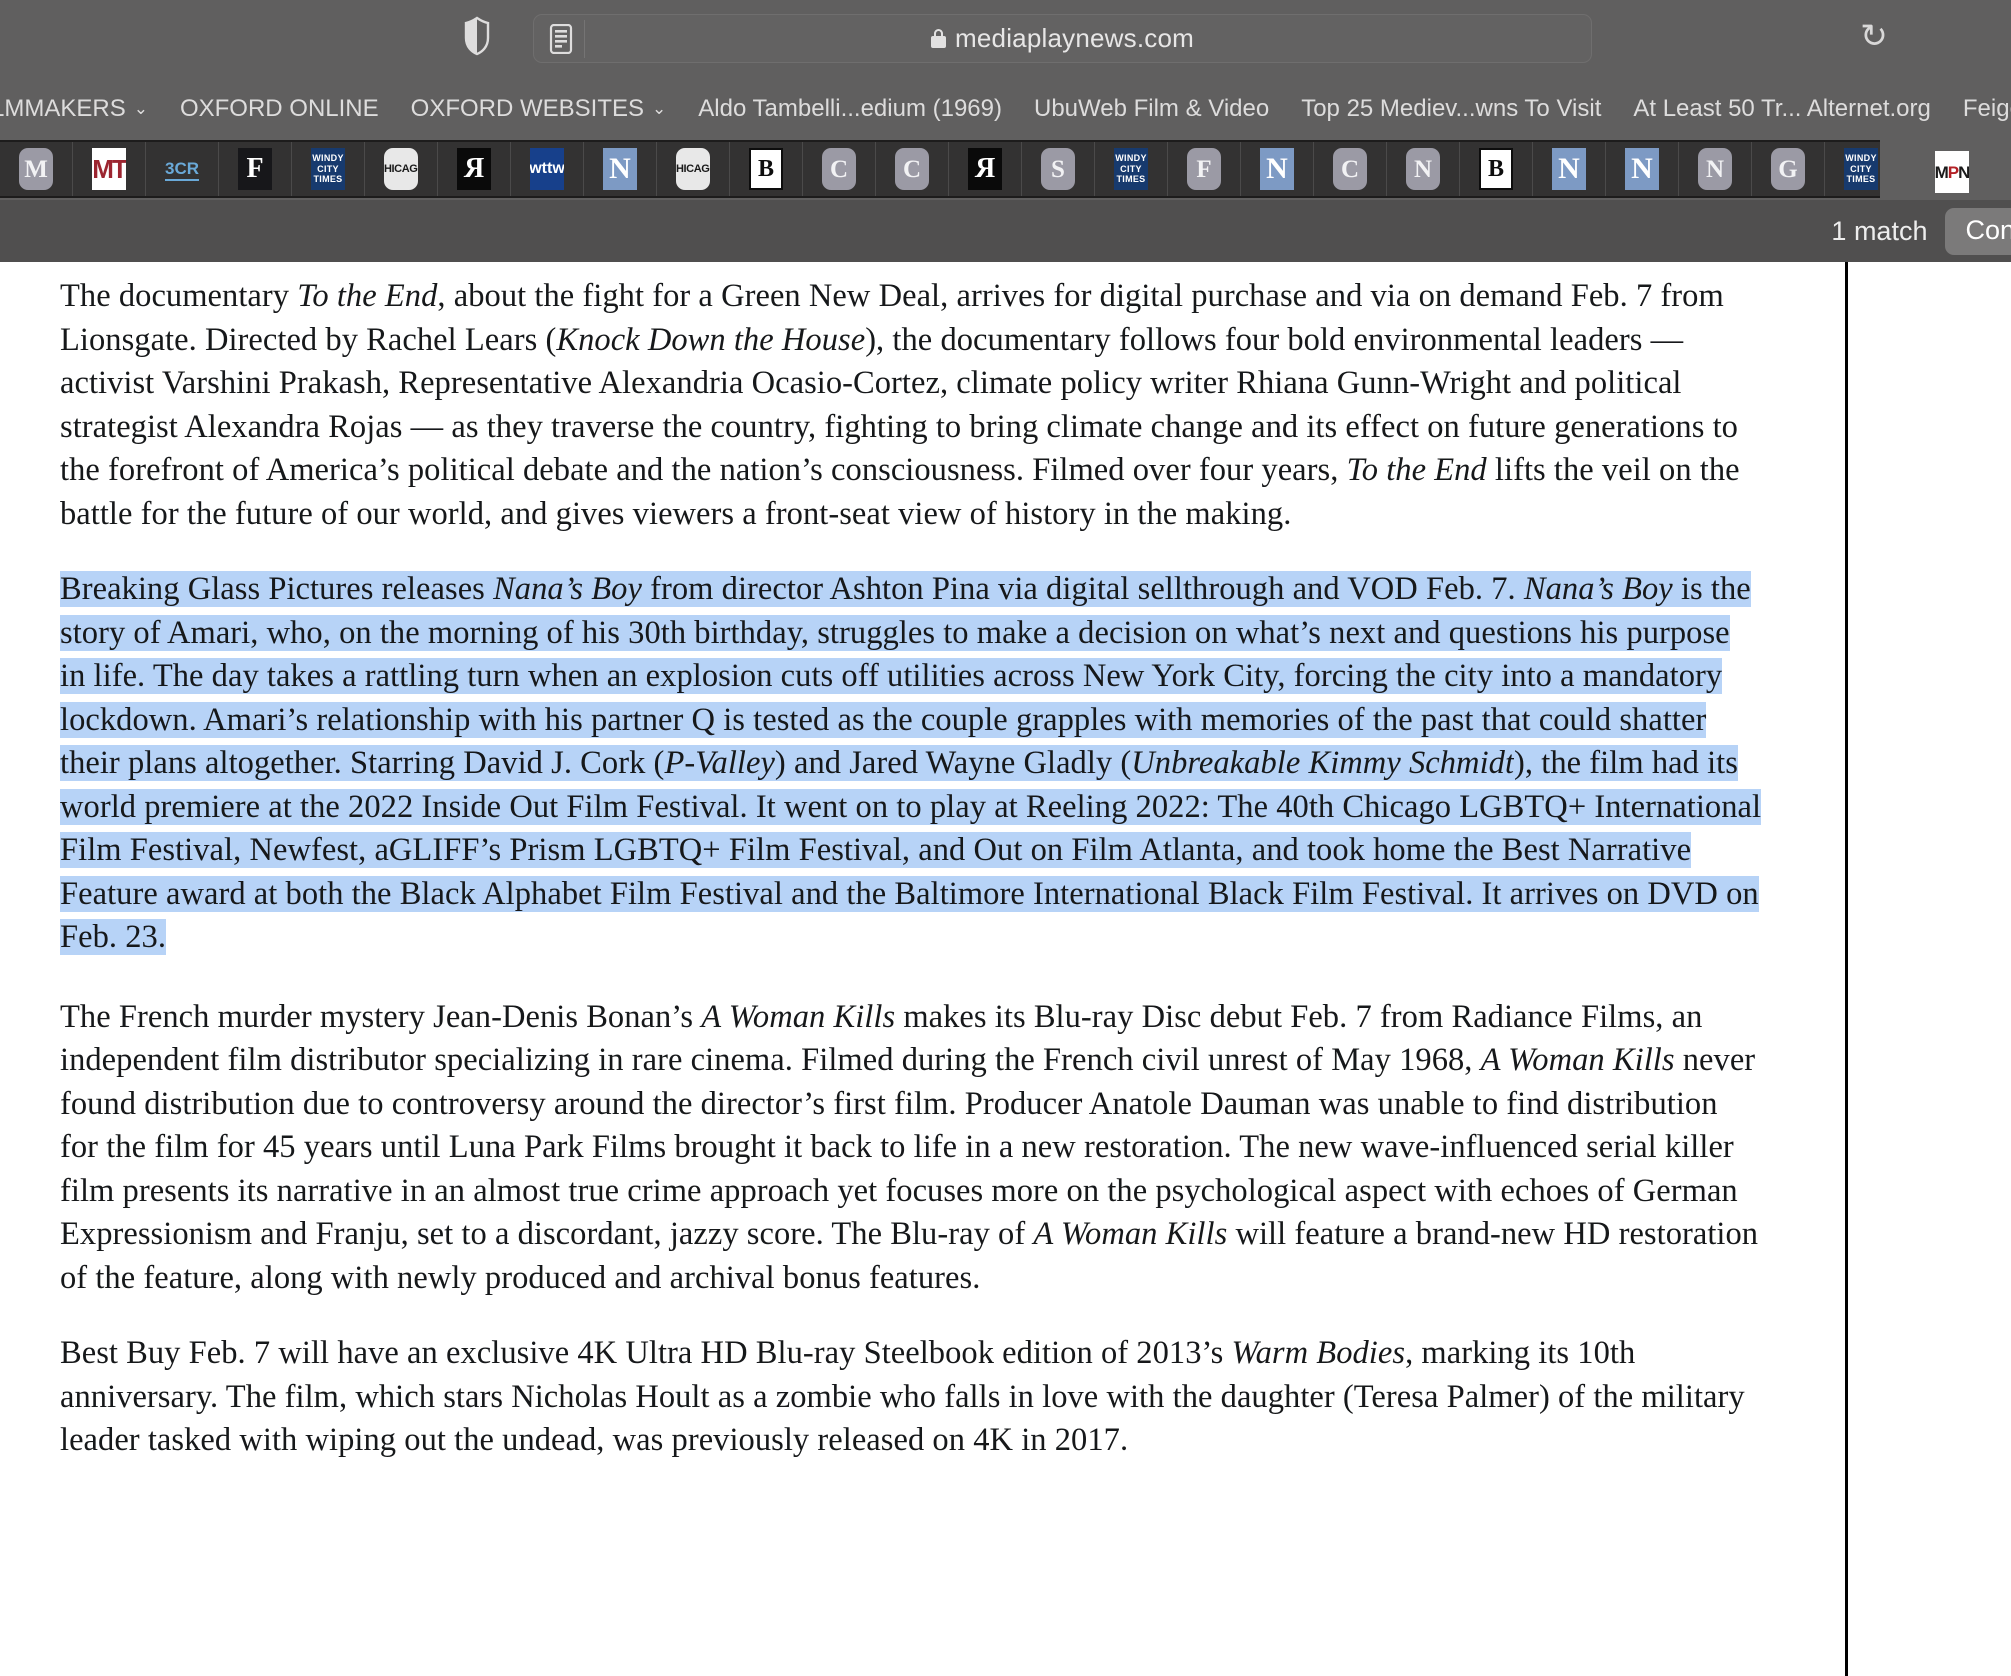 This screenshot has height=1676, width=2011. I want to click on bookmark-label: Feigenbaum, so click(1986, 108).